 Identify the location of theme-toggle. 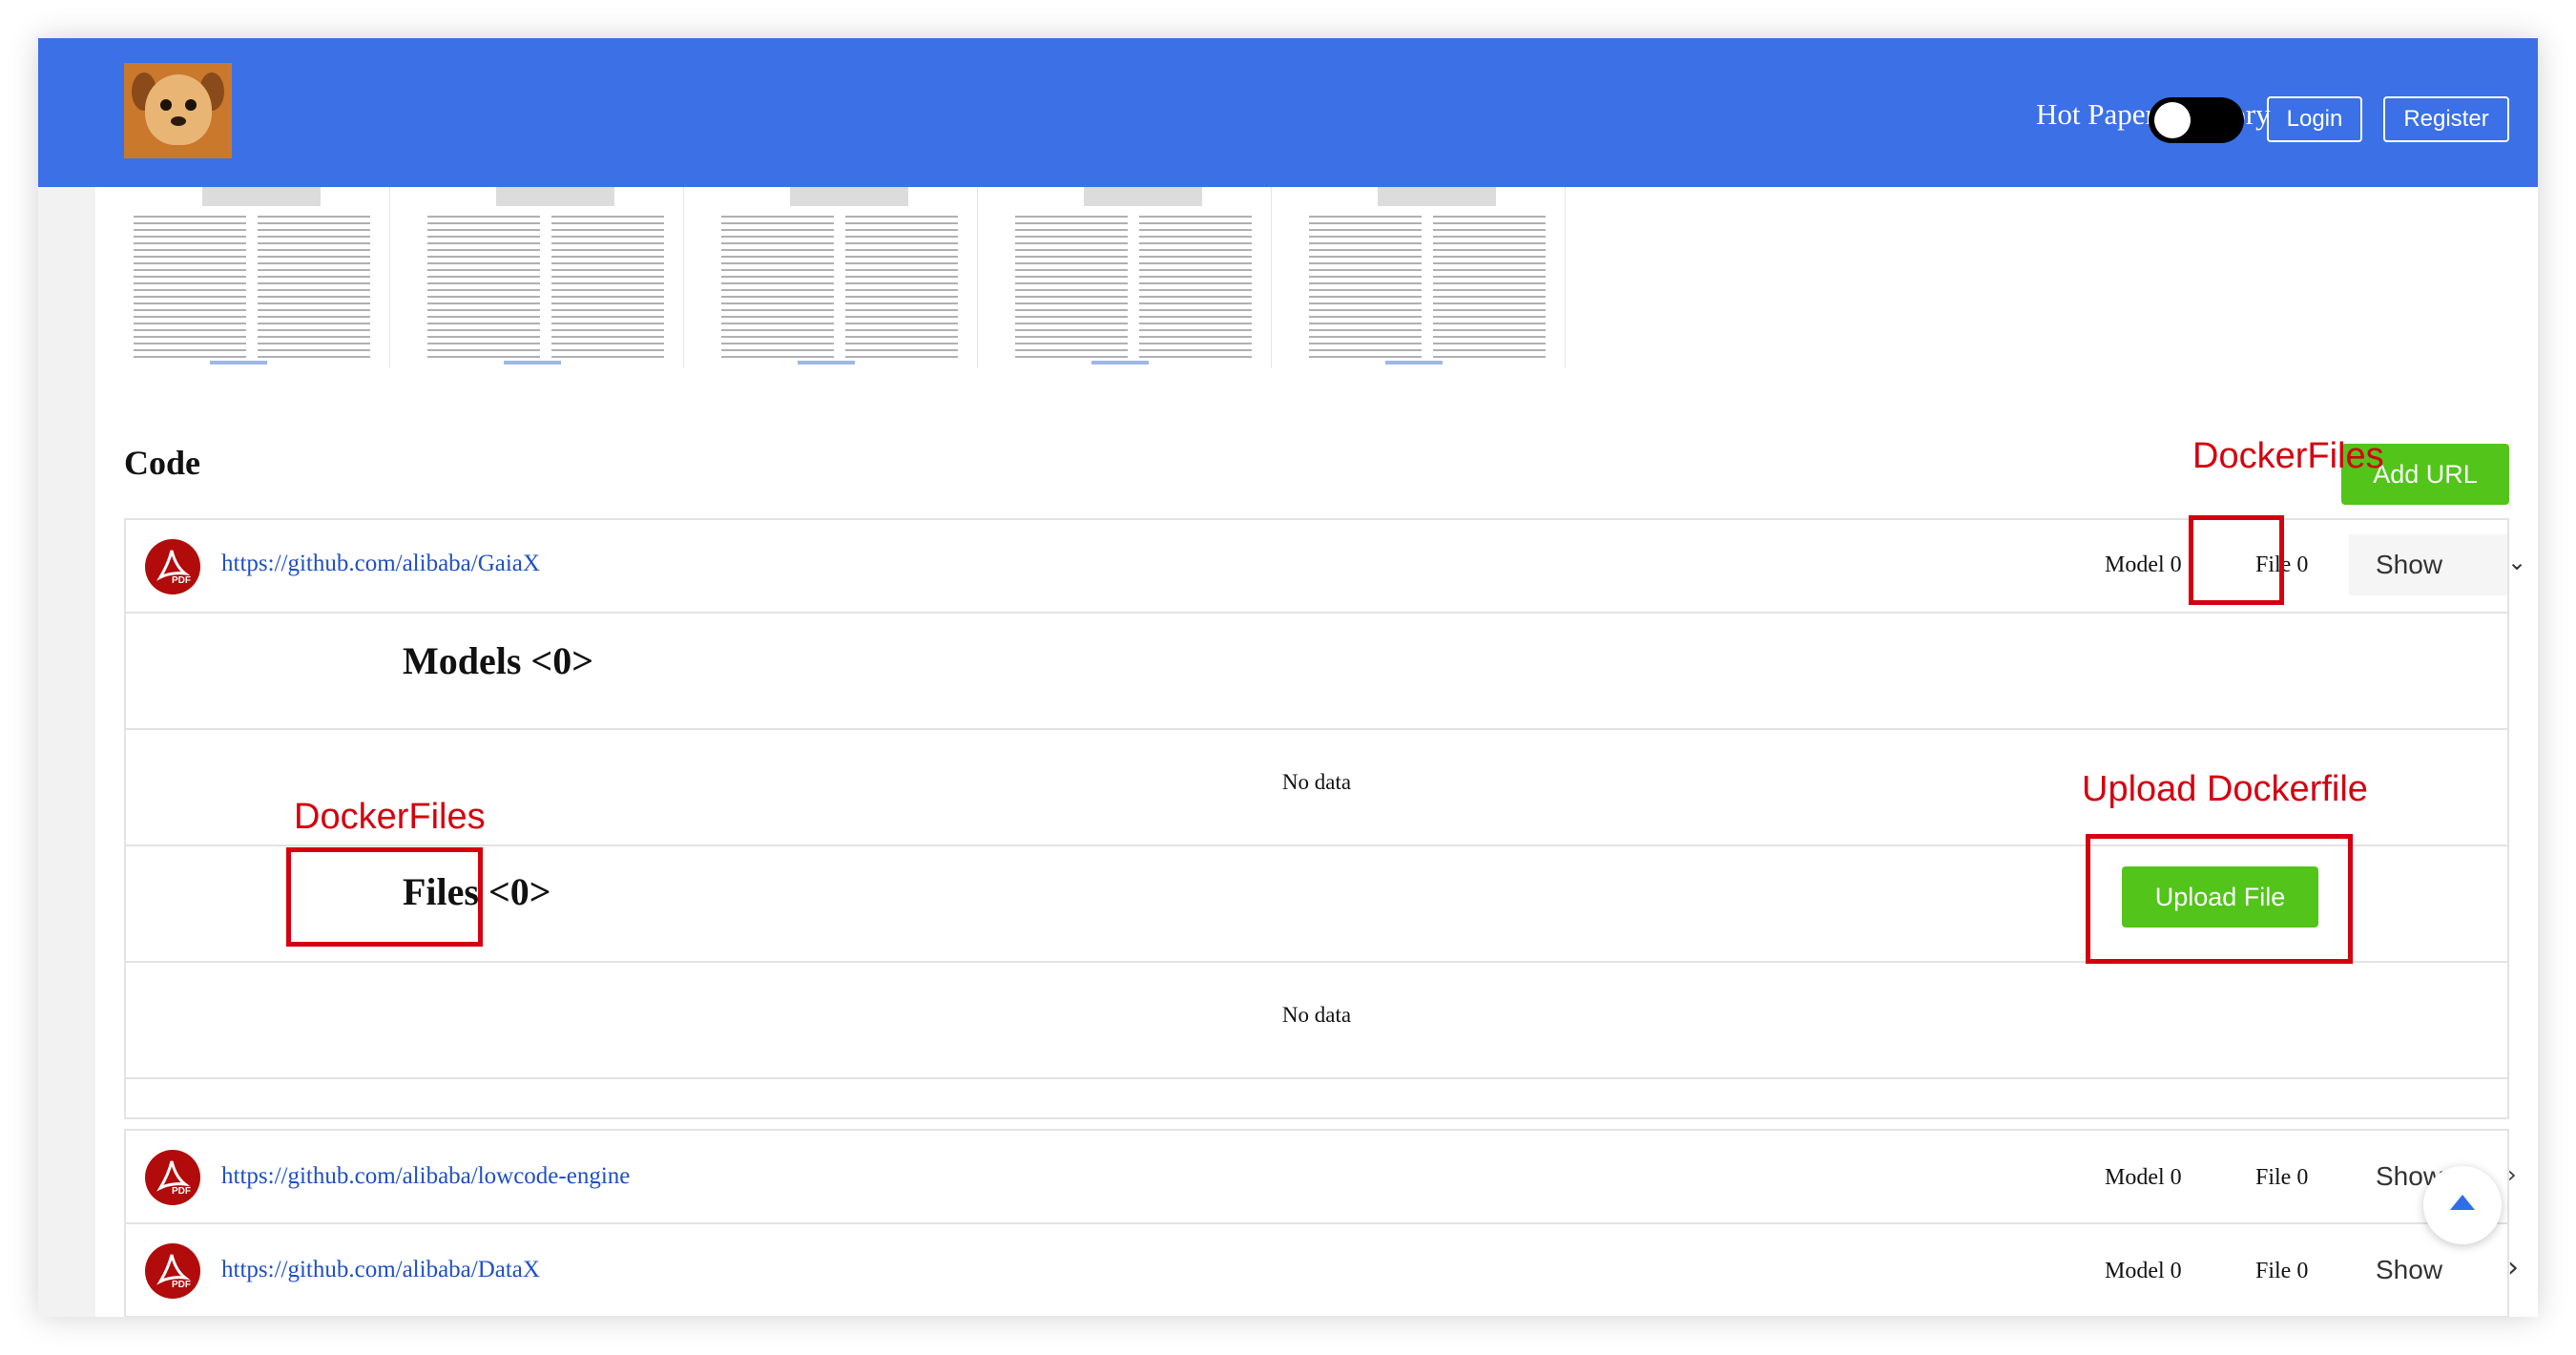
(2196, 120).